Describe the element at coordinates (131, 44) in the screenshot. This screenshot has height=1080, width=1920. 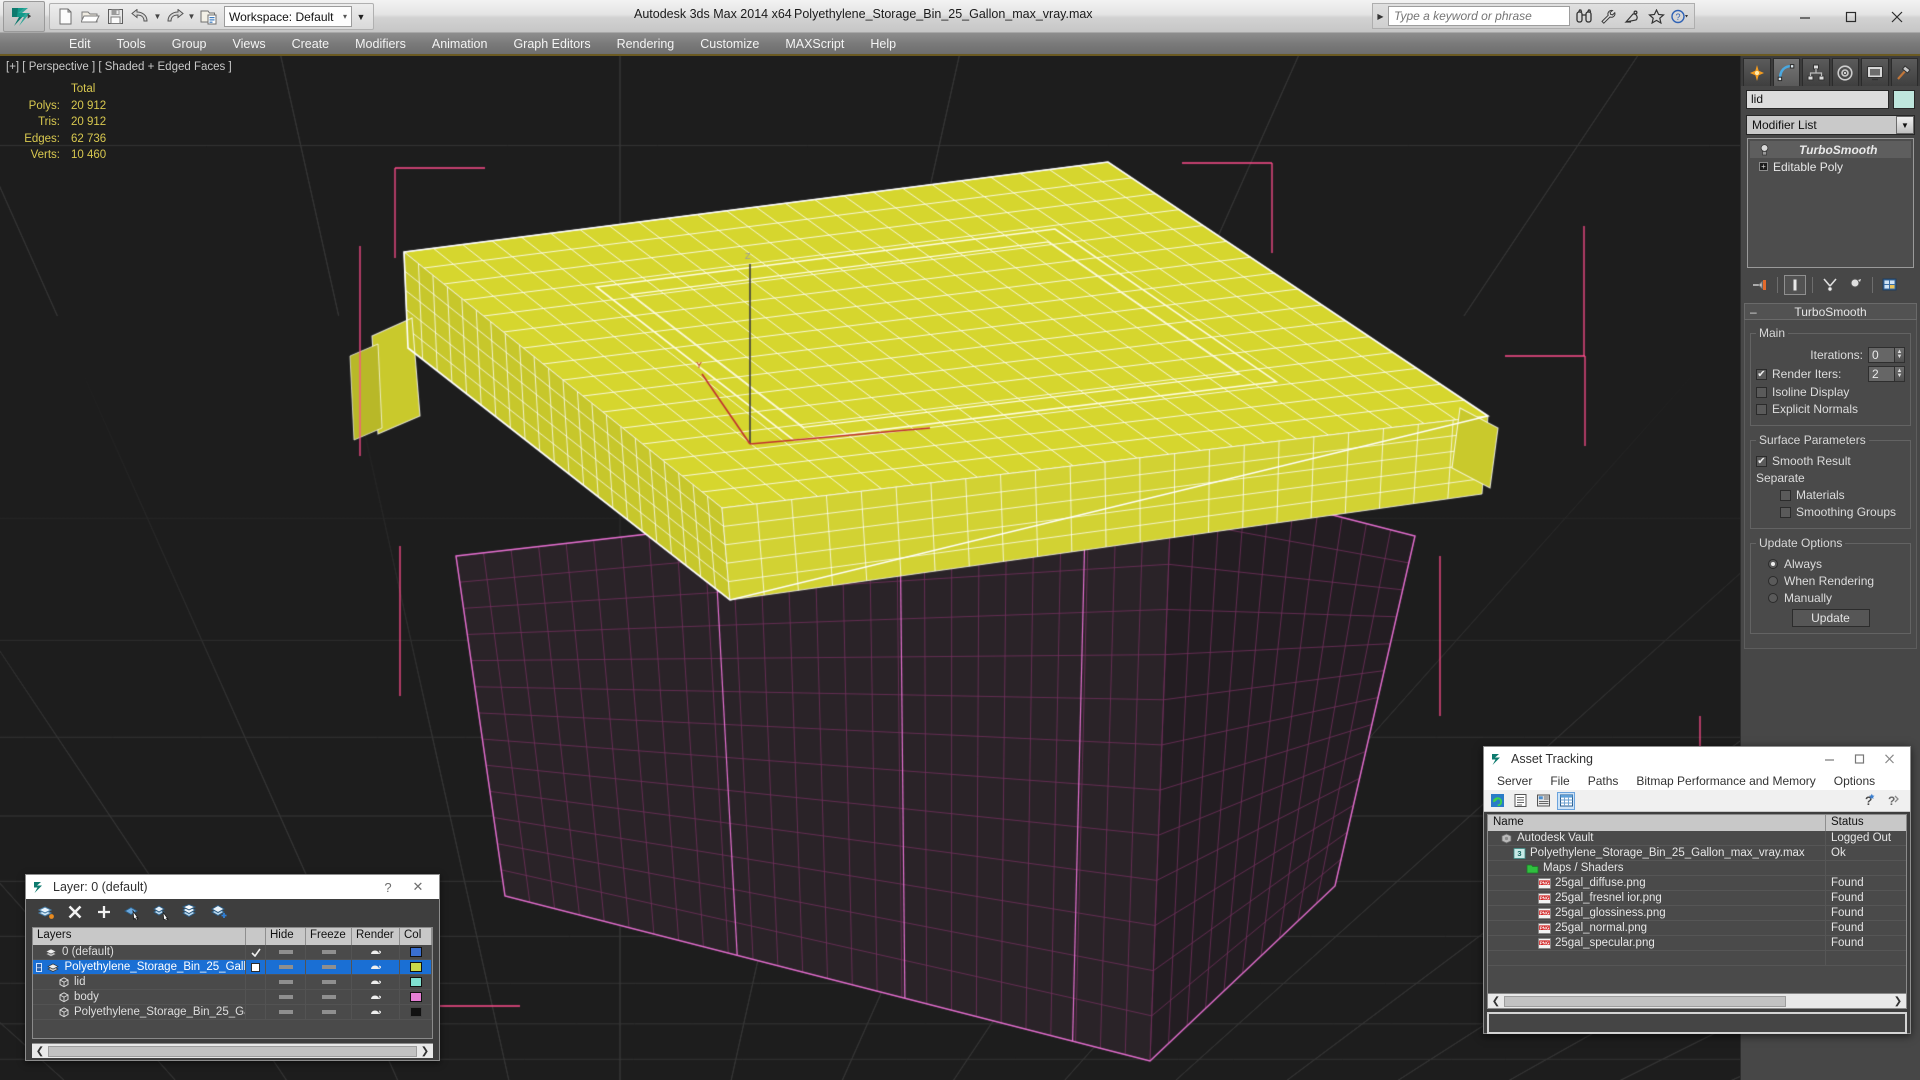
I see `menu-item-tools: Tools` at that location.